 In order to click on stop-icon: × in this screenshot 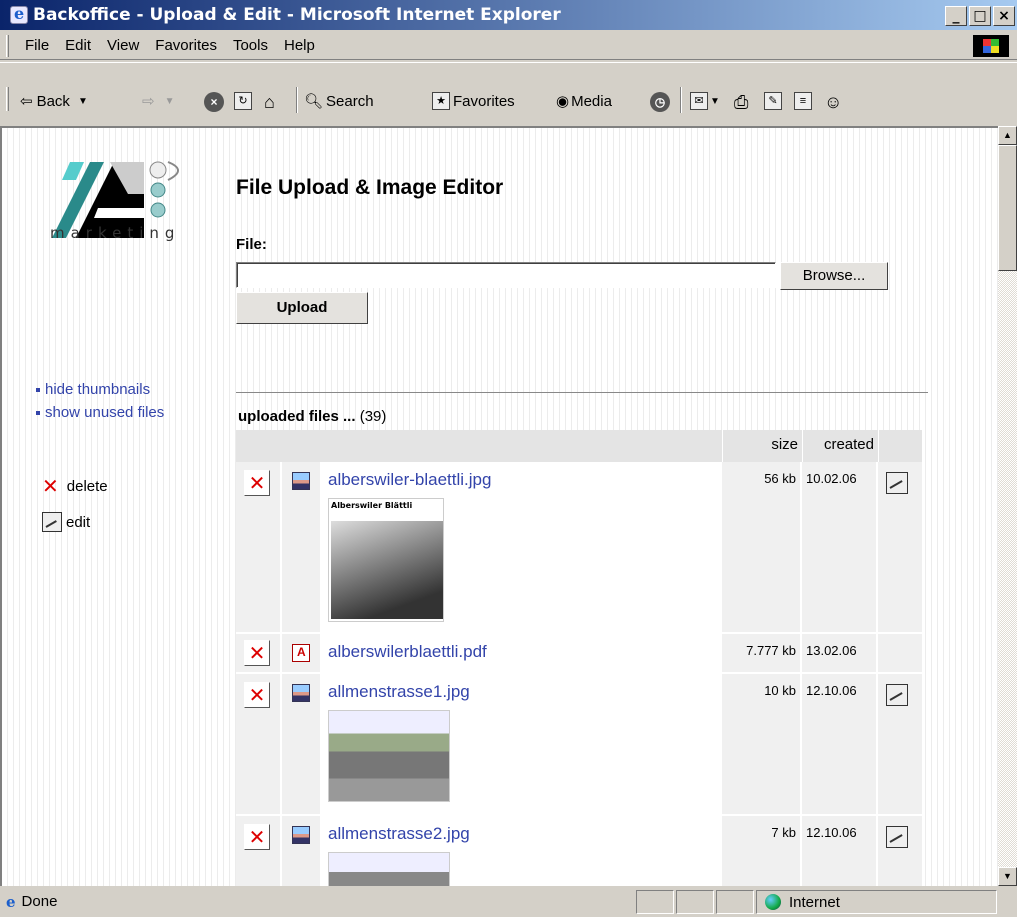, I will do `click(214, 102)`.